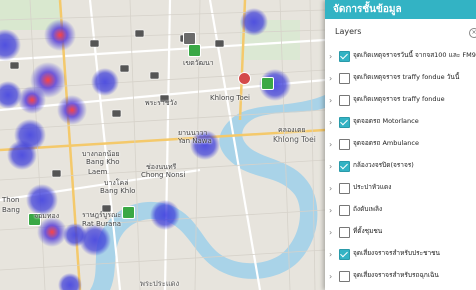 The height and width of the screenshot is (290, 476). Describe the element at coordinates (396, 253) in the screenshot. I see `layer-label: จุดเสี่ยงจราจรสำหรับประชาชน` at that location.